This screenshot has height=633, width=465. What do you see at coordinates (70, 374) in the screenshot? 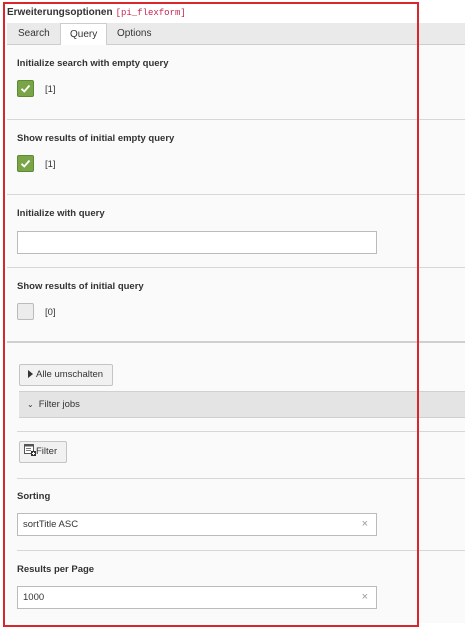
I see `toggle-all-label: Alle umschalten` at bounding box center [70, 374].